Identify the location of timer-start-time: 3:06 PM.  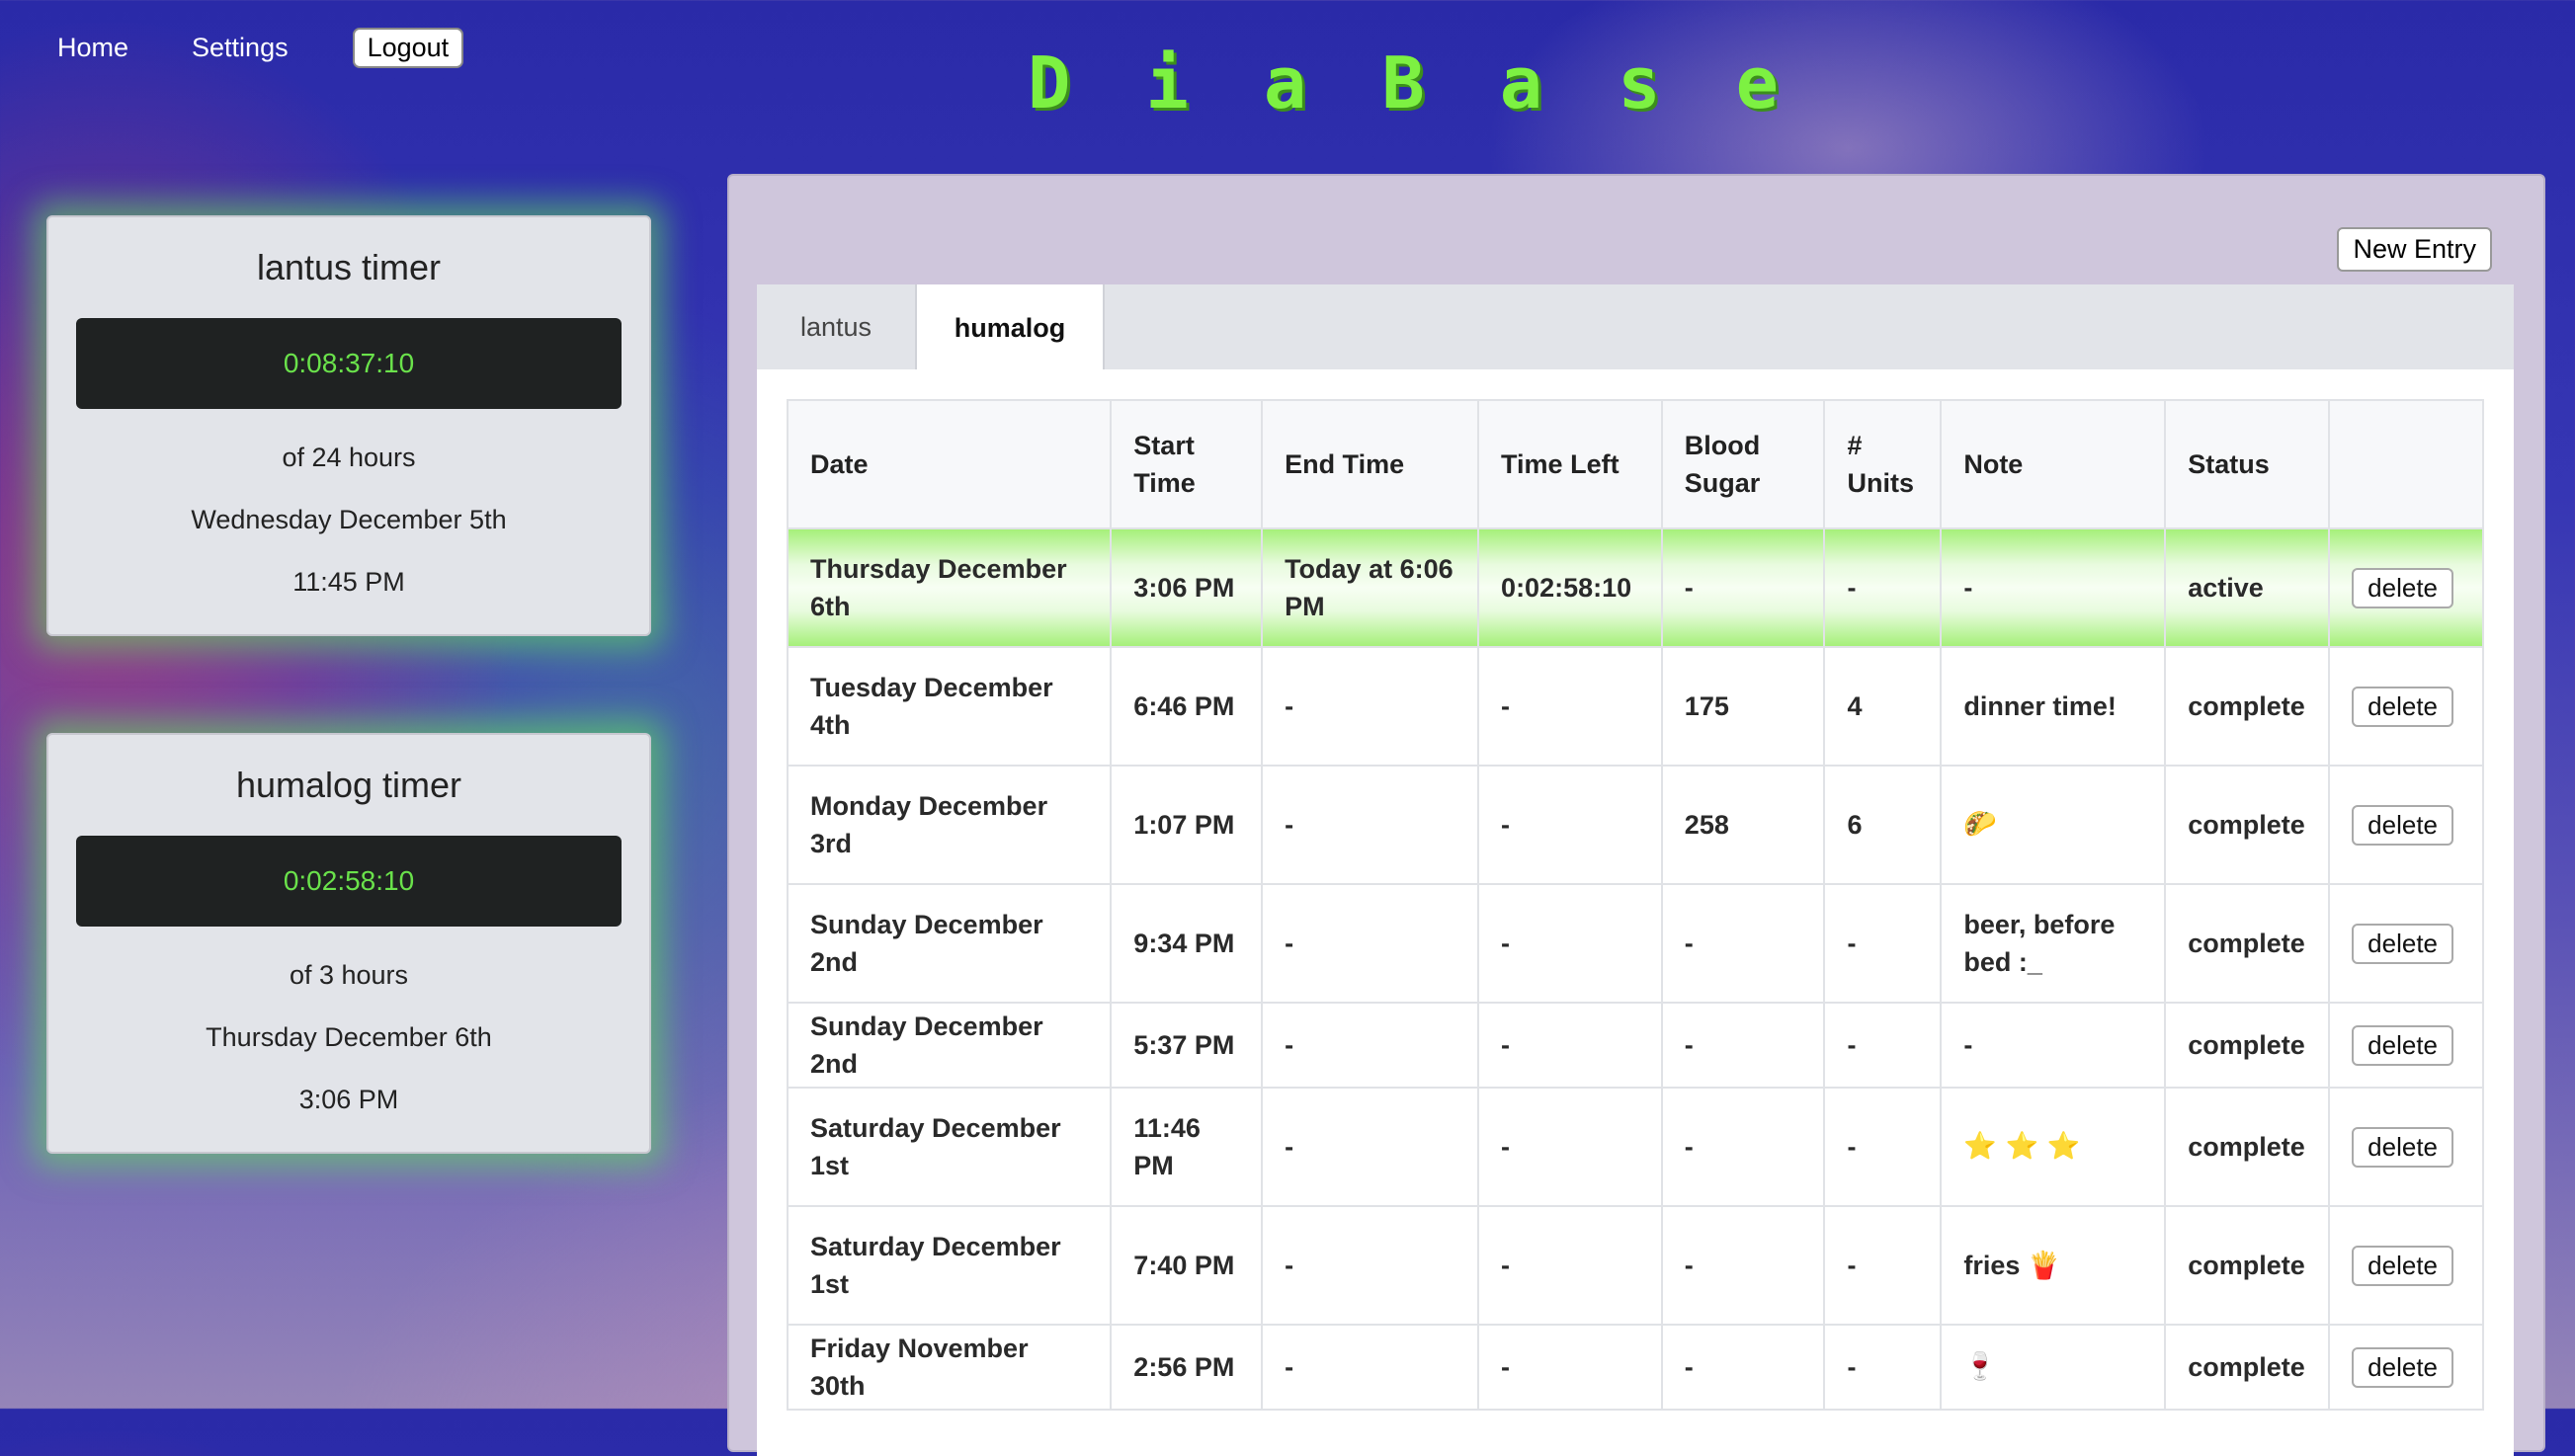
(349, 1099).